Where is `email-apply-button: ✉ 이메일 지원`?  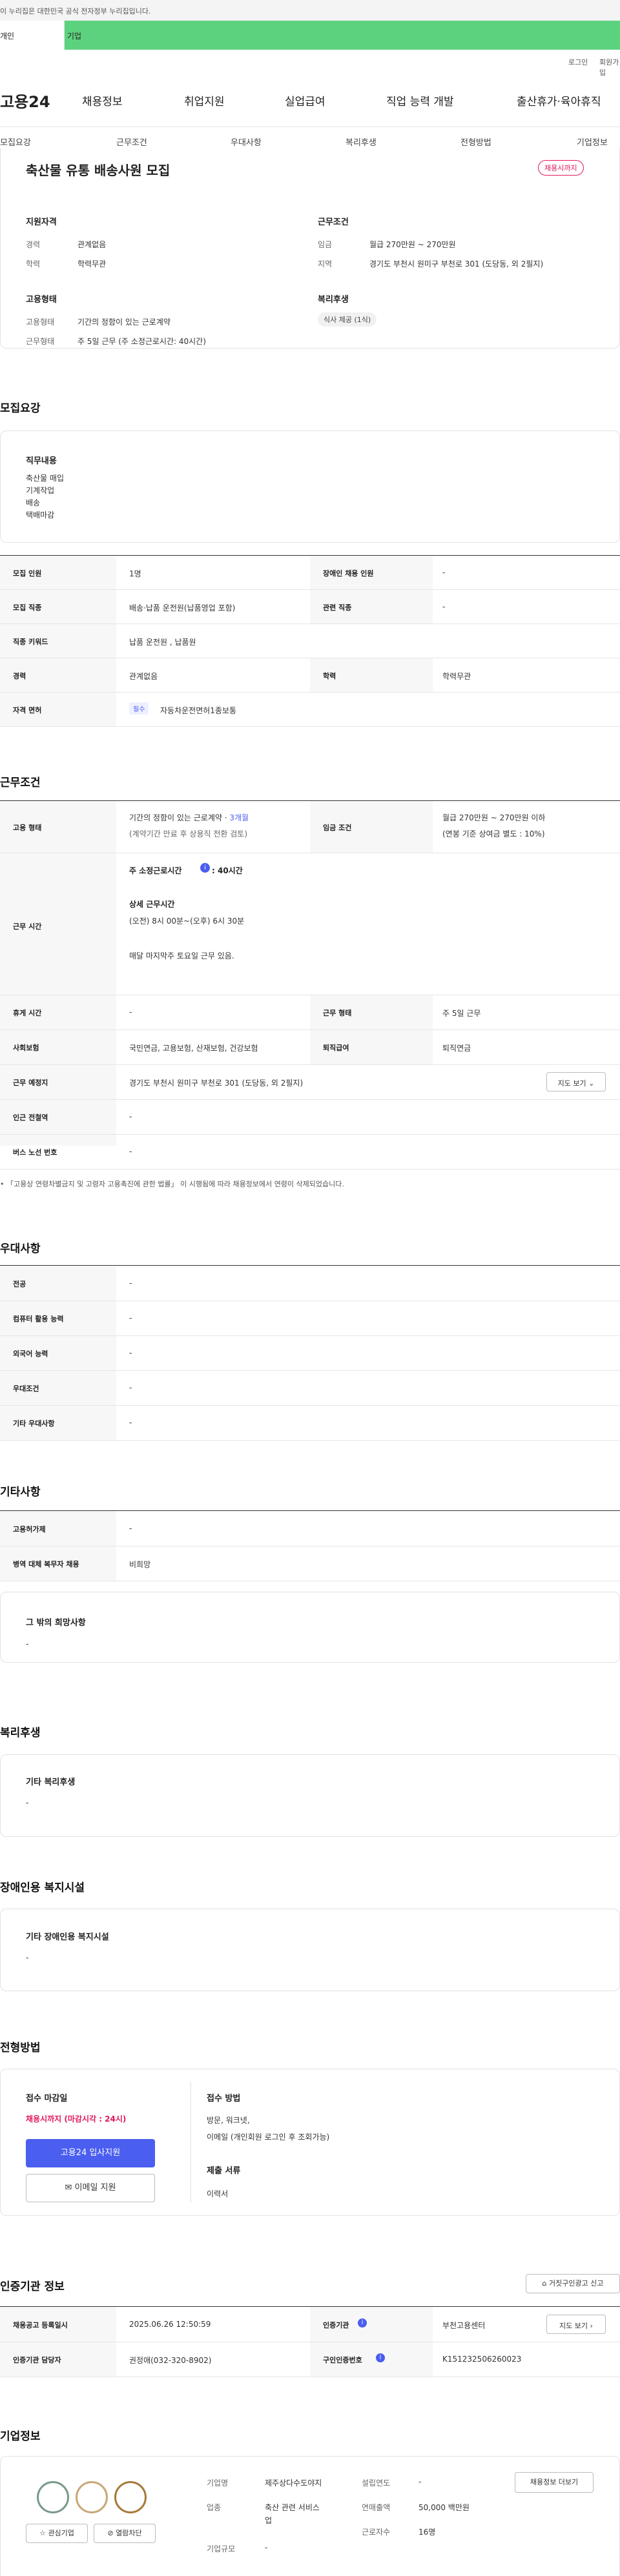
email-apply-button: ✉ 이메일 지원 is located at coordinates (90, 2188).